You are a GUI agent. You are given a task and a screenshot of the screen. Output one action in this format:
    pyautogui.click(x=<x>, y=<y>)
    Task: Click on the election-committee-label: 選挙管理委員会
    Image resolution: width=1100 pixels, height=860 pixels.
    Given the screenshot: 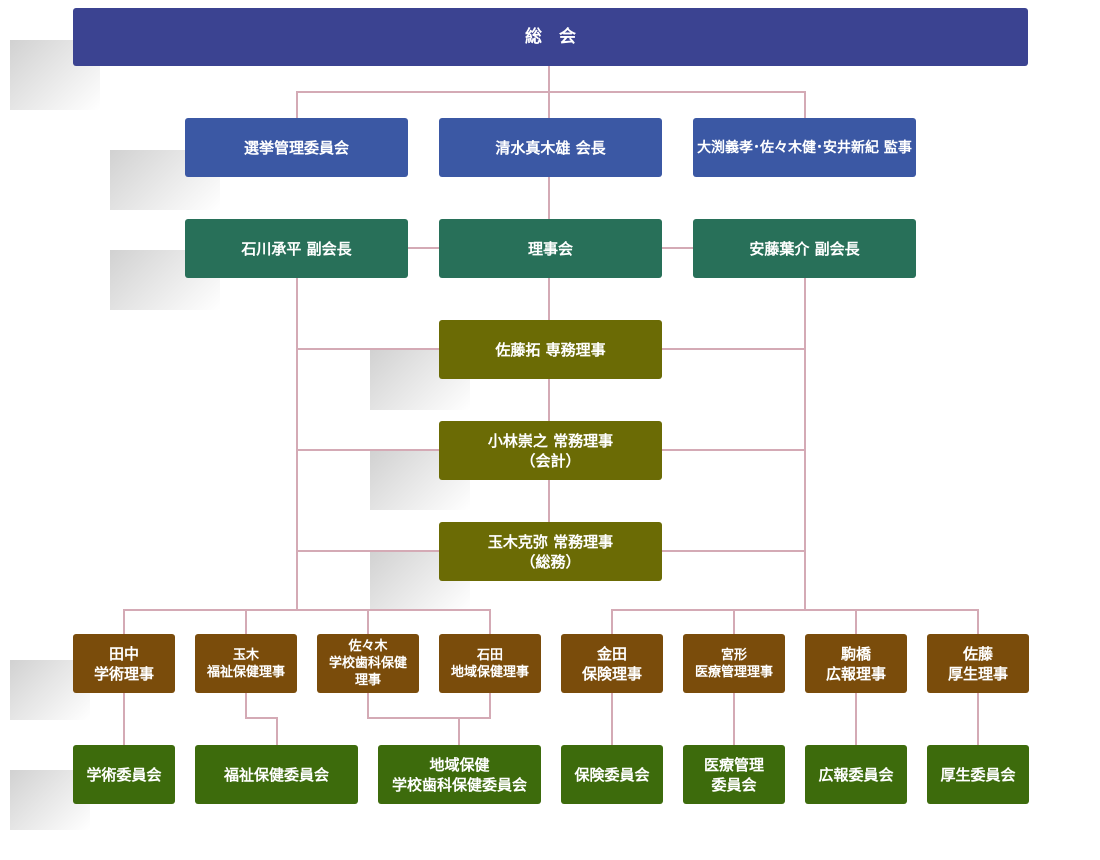 What is the action you would take?
    pyautogui.click(x=296, y=147)
    